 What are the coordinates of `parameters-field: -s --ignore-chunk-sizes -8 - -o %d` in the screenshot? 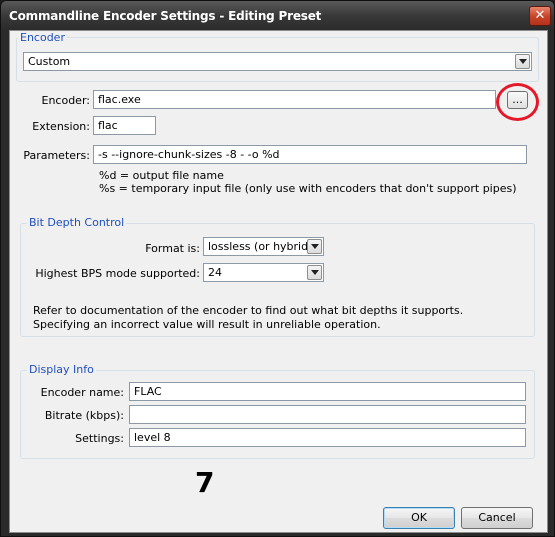 It's located at (310, 154).